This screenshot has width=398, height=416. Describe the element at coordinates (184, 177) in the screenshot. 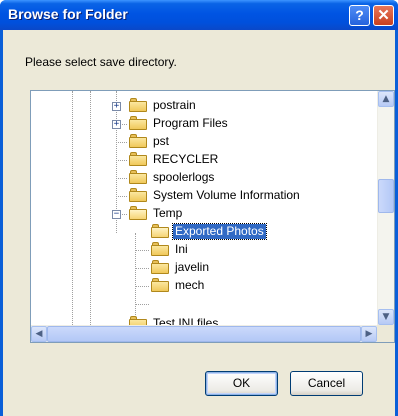

I see `tree-item-label: spoolerlogs` at that location.